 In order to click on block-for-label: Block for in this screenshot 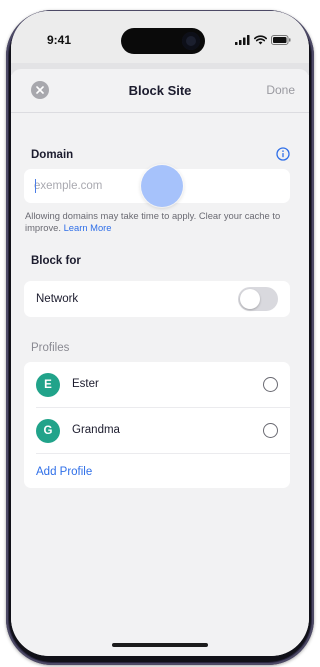, I will do `click(56, 261)`.